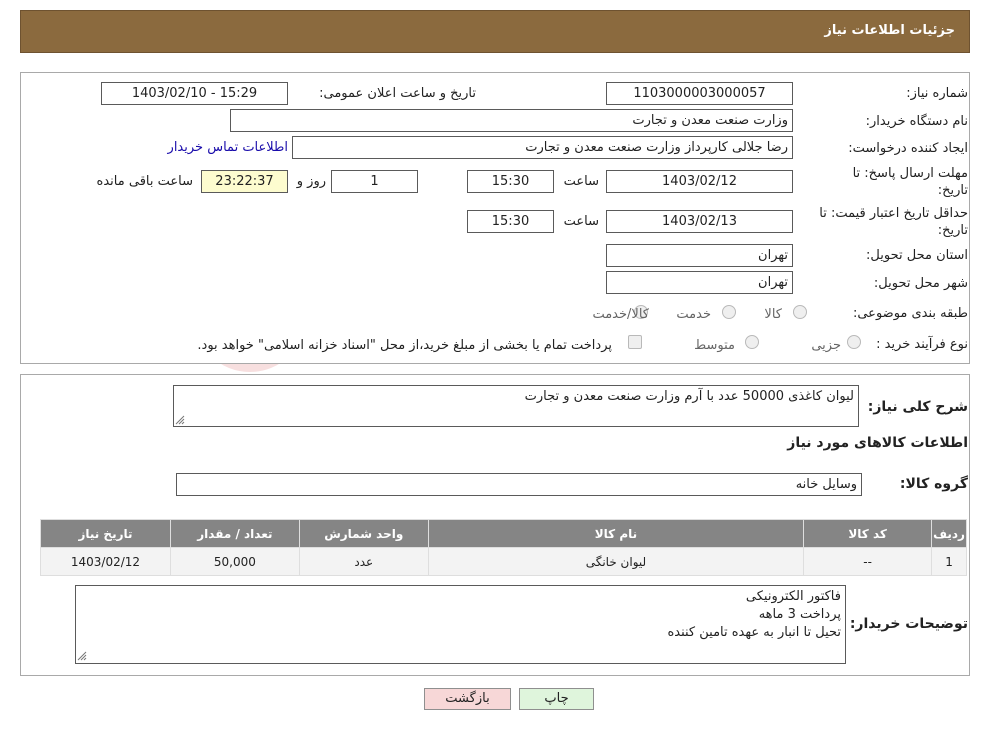 The image size is (985, 733). I want to click on category-service-label: خدمت, so click(693, 314).